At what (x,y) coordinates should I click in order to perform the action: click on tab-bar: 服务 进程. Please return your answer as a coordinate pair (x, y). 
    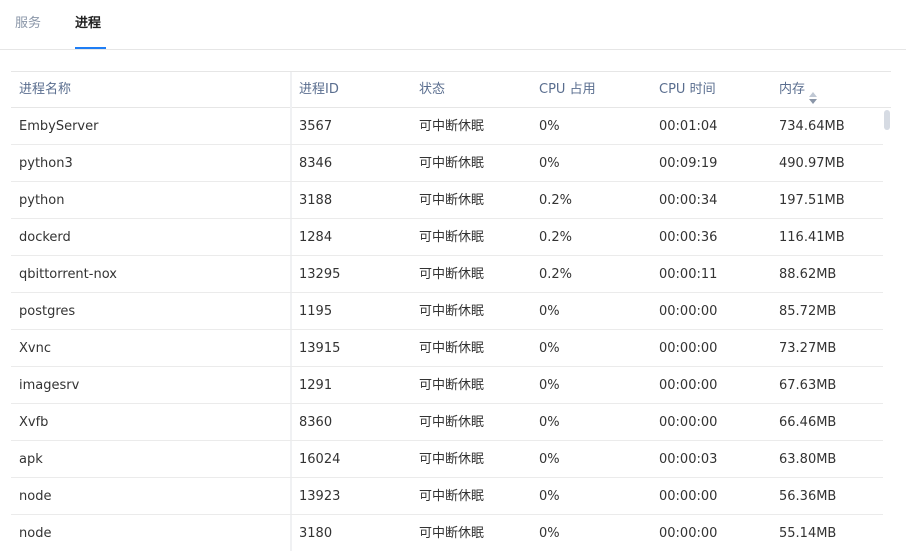
    Looking at the image, I should click on (453, 25).